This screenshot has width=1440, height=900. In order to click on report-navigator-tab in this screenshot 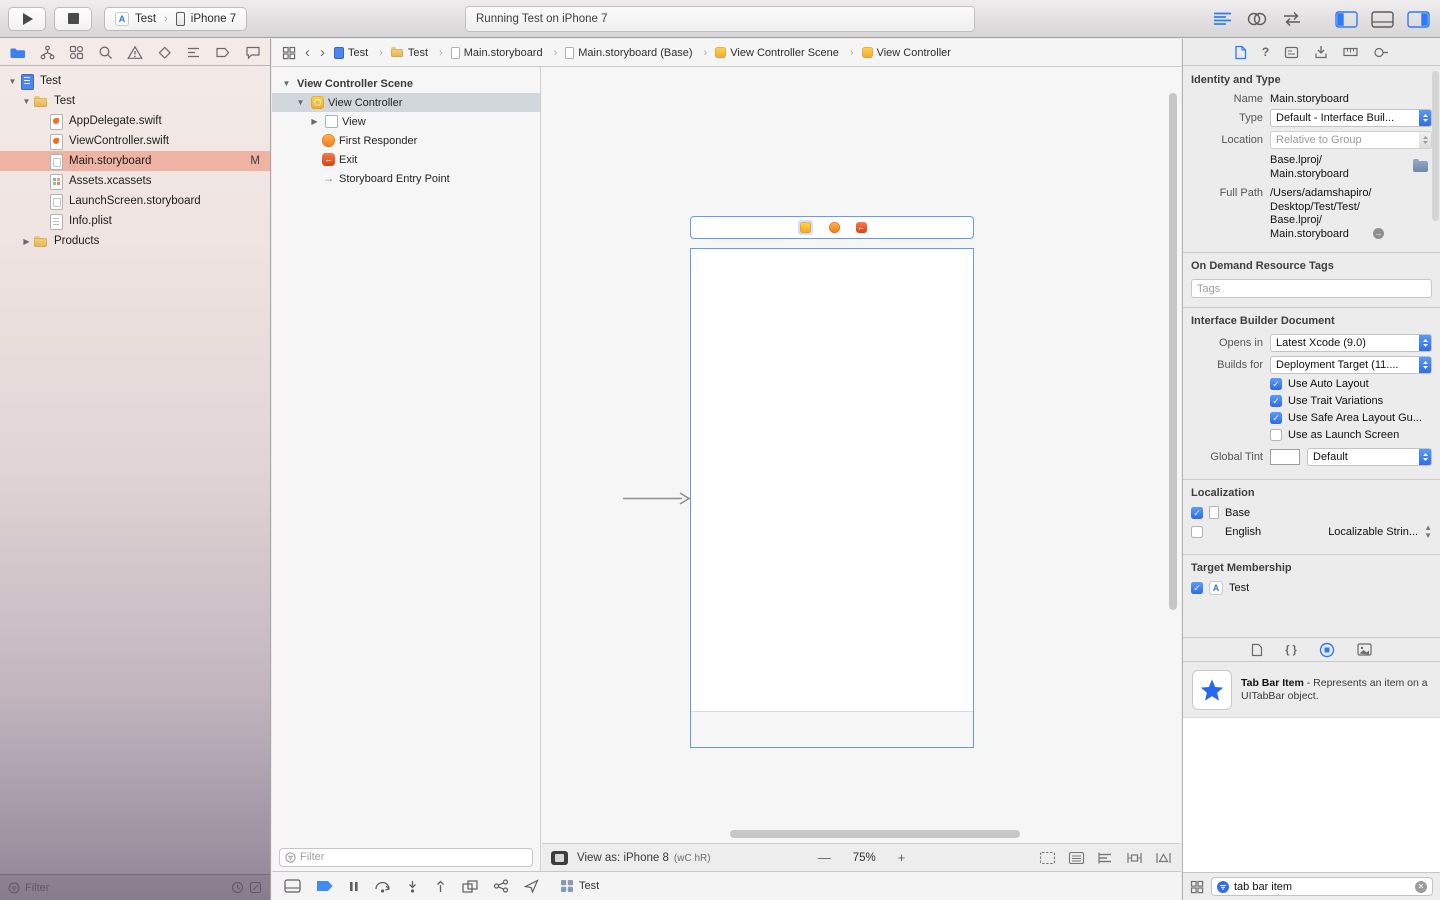, I will do `click(253, 52)`.